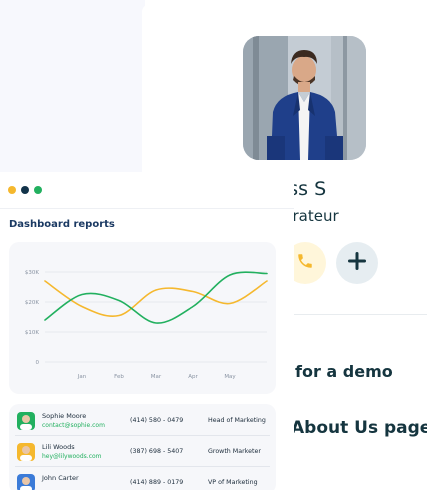 The height and width of the screenshot is (490, 427). What do you see at coordinates (344, 371) in the screenshot?
I see `book-demo-link: for a demo` at bounding box center [344, 371].